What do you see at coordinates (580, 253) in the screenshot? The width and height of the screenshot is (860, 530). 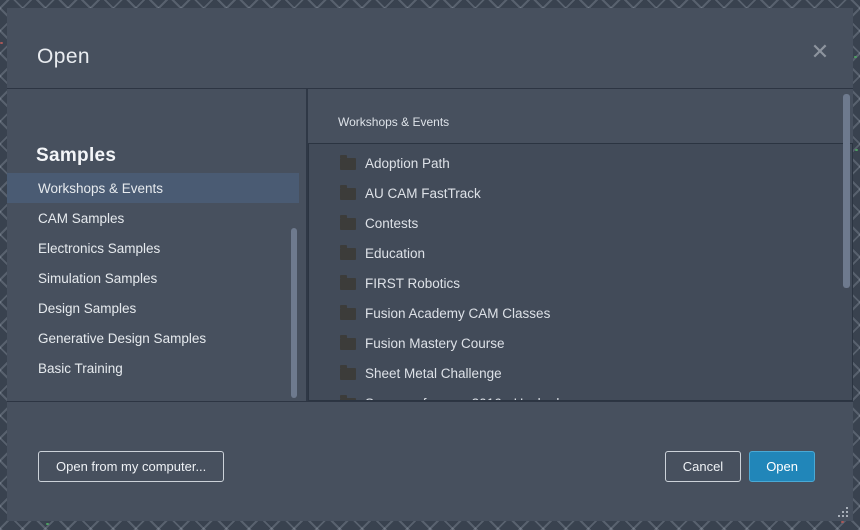 I see `folder-list-item: Education` at bounding box center [580, 253].